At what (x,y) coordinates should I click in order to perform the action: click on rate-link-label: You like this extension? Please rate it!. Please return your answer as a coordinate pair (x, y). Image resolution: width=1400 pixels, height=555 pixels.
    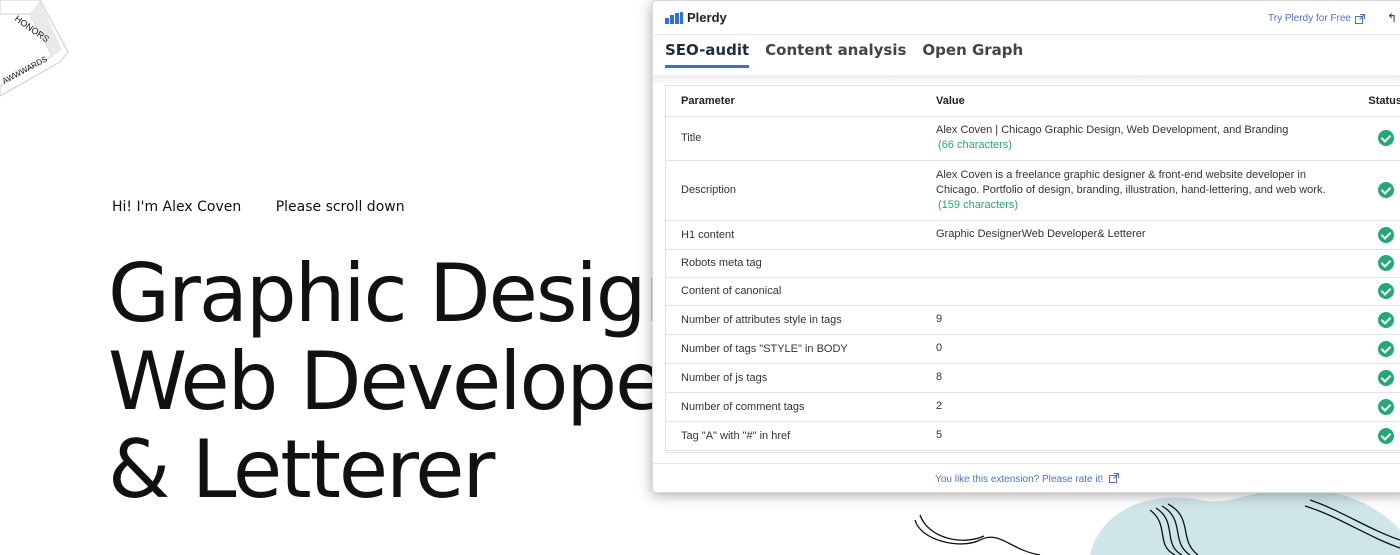
    Looking at the image, I should click on (1019, 479).